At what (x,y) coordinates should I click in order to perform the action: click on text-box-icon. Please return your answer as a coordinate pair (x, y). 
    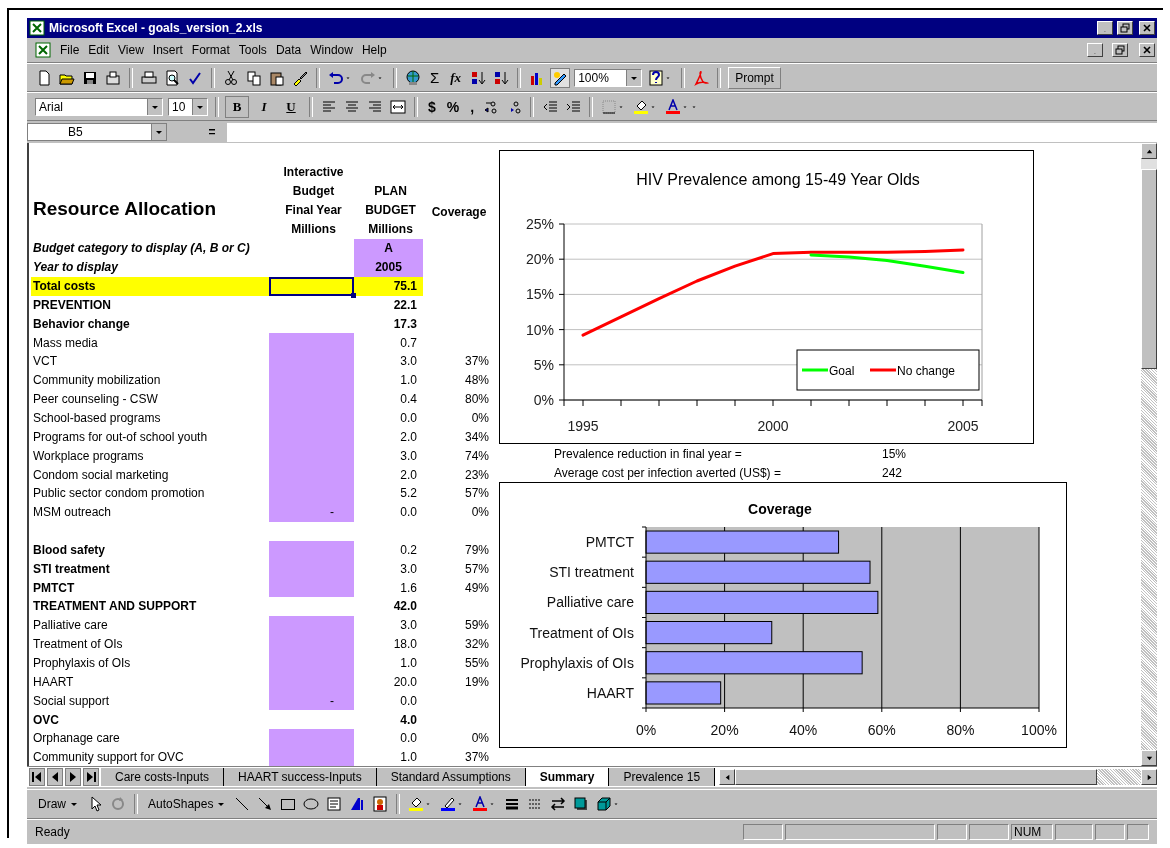
    Looking at the image, I should click on (334, 804).